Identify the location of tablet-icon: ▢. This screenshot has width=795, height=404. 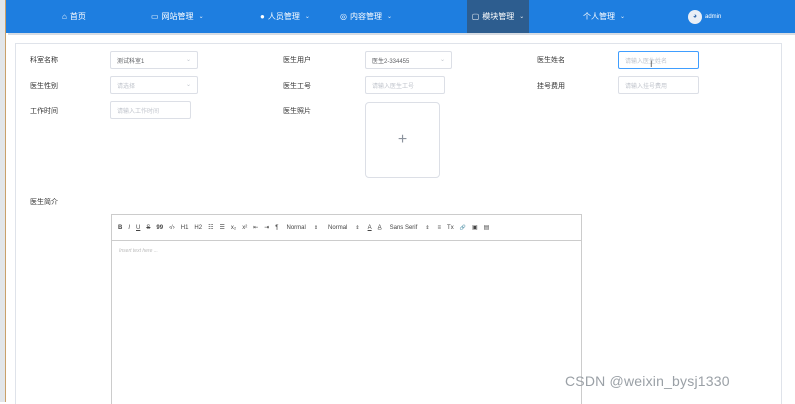
(475, 16).